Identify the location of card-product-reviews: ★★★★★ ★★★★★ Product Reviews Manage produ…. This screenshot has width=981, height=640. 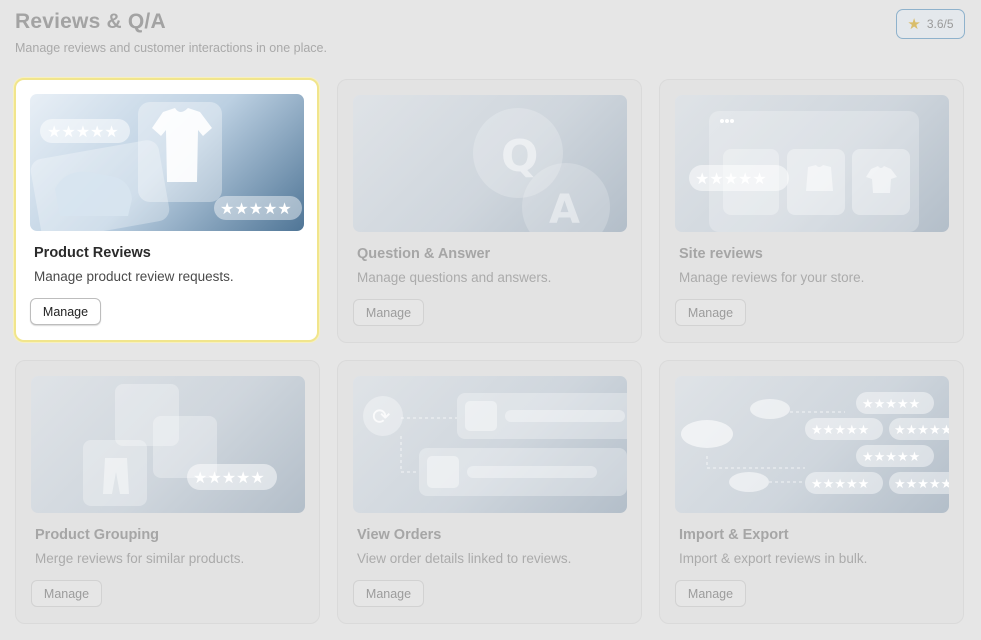
(166, 210).